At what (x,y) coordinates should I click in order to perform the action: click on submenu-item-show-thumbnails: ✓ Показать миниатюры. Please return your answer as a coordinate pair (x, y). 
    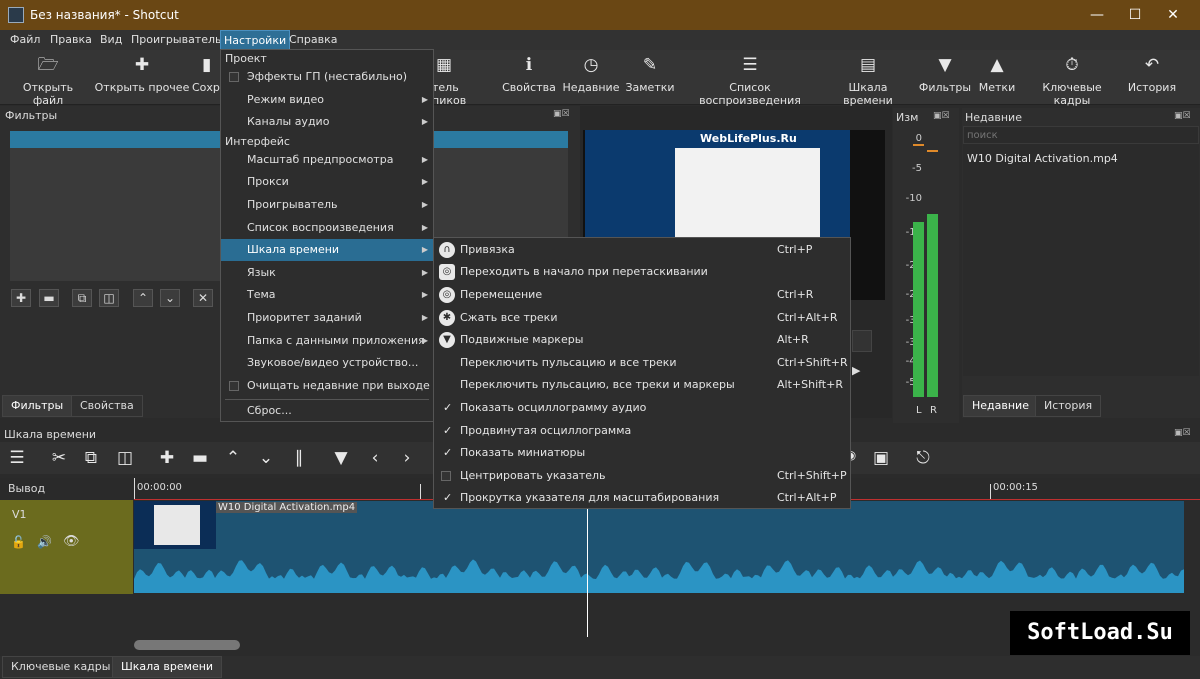
    Looking at the image, I should click on (642, 453).